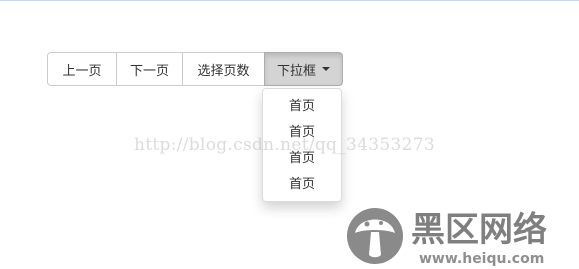  Describe the element at coordinates (375, 236) in the screenshot. I see `mushroom-logo-icon` at that location.